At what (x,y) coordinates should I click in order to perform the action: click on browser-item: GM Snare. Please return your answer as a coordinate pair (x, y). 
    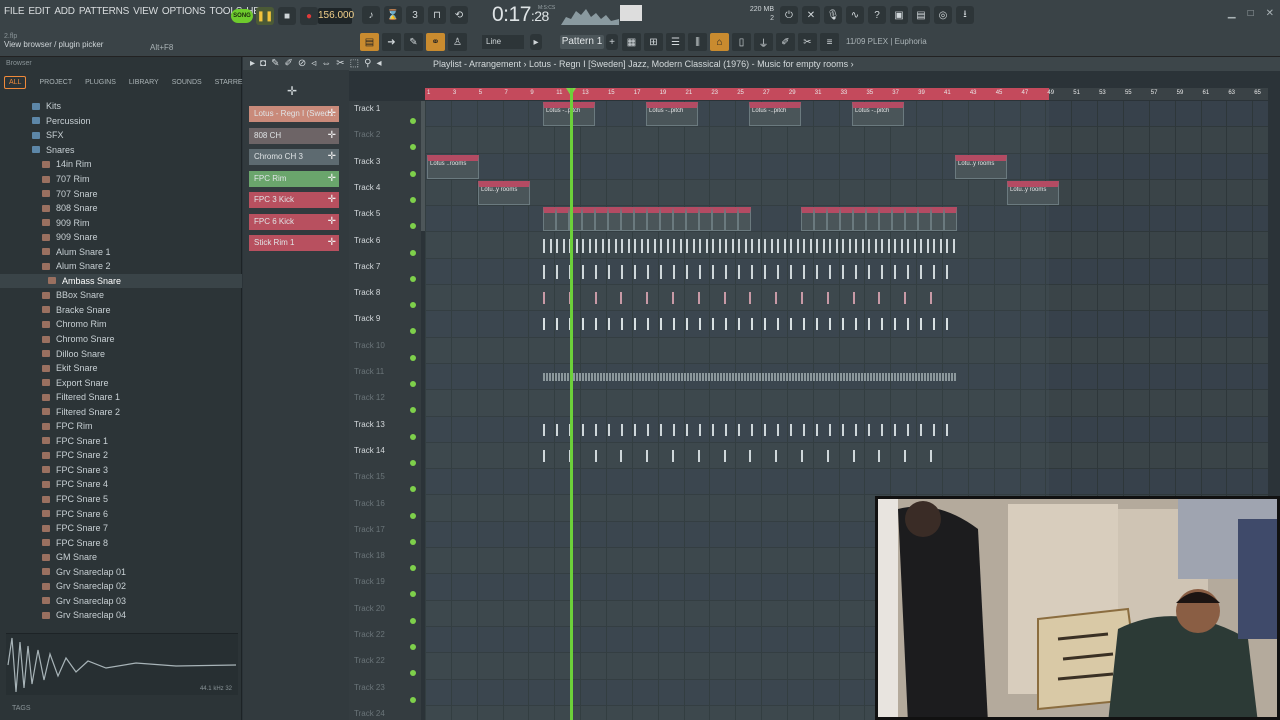
    Looking at the image, I should click on (121, 557).